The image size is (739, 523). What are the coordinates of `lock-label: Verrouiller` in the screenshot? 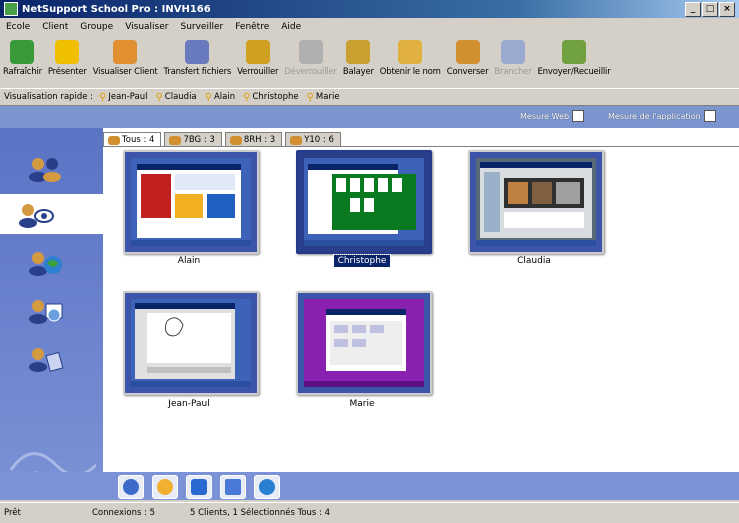 It's located at (258, 72).